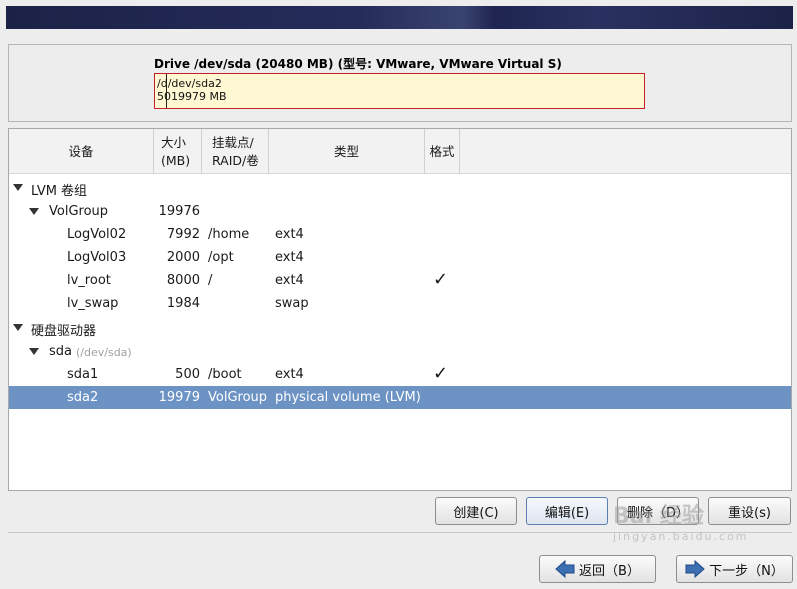 Image resolution: width=797 pixels, height=589 pixels. I want to click on tree-row-lv-root: lv_root 8000 / ext4 ✓, so click(400, 280).